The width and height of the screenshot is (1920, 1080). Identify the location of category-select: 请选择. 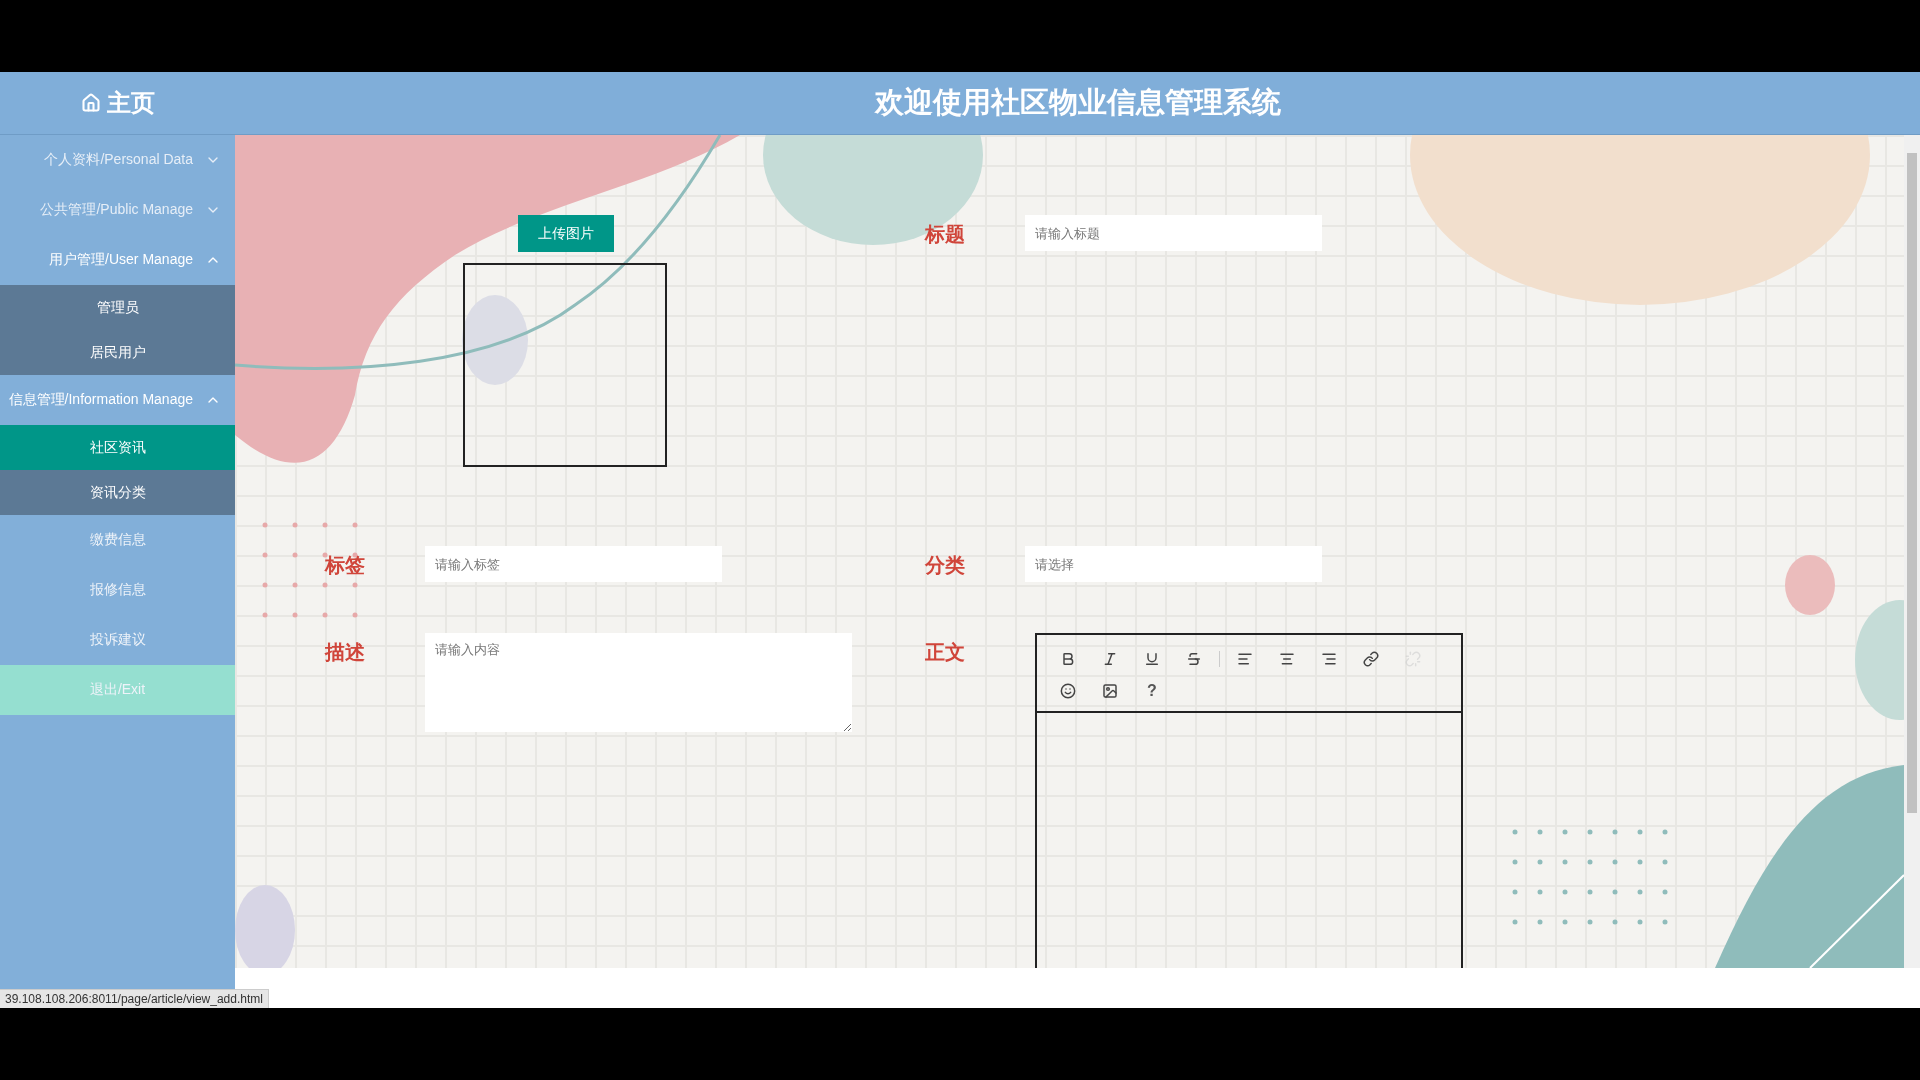
(1173, 564).